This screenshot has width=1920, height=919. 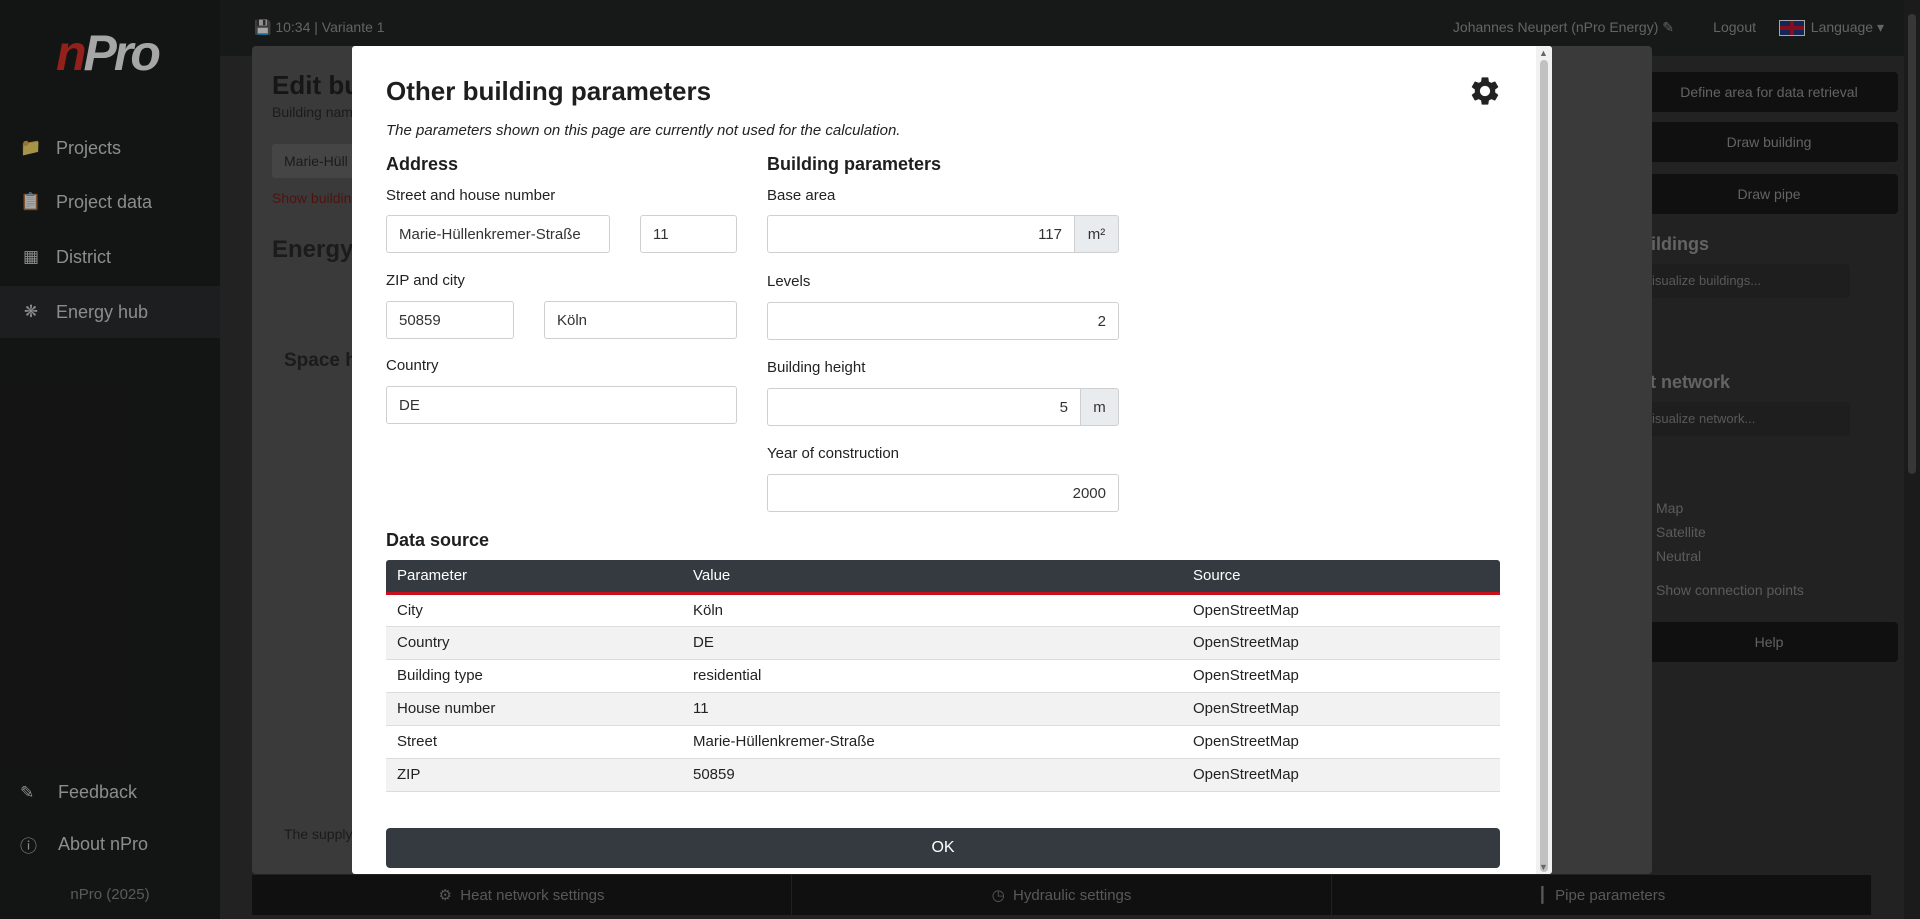 What do you see at coordinates (688, 234) in the screenshot?
I see `house-number-input: 11` at bounding box center [688, 234].